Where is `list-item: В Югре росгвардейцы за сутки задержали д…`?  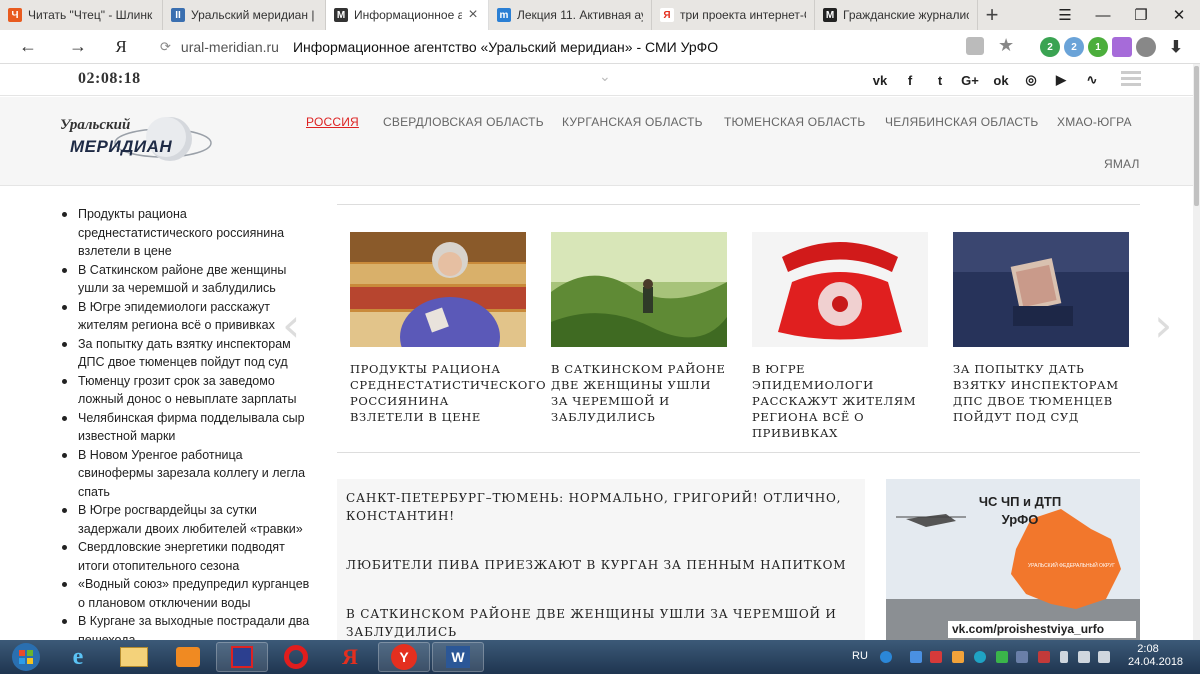
list-item: В Югре росгвардейцы за сутки задержали д… is located at coordinates (185, 519).